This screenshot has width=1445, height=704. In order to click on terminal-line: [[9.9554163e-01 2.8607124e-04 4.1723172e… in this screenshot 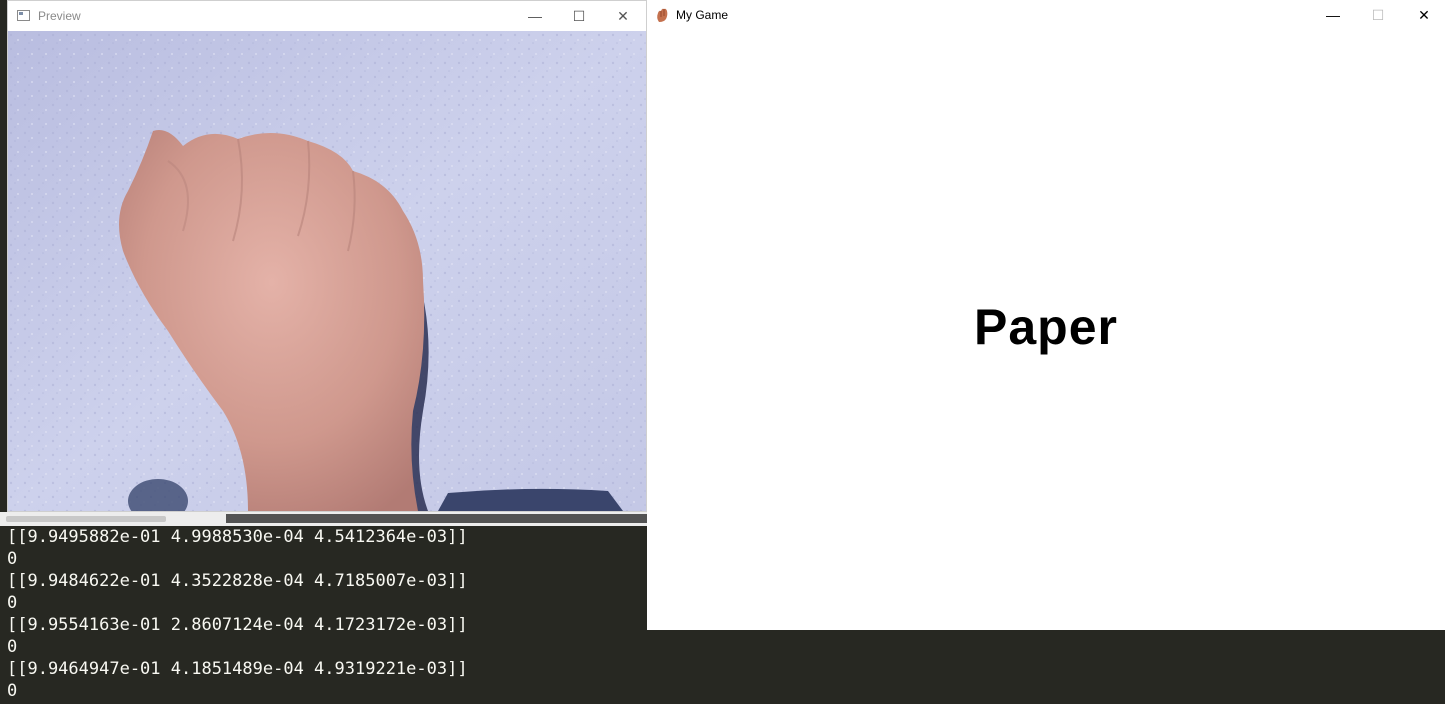, I will do `click(237, 625)`.